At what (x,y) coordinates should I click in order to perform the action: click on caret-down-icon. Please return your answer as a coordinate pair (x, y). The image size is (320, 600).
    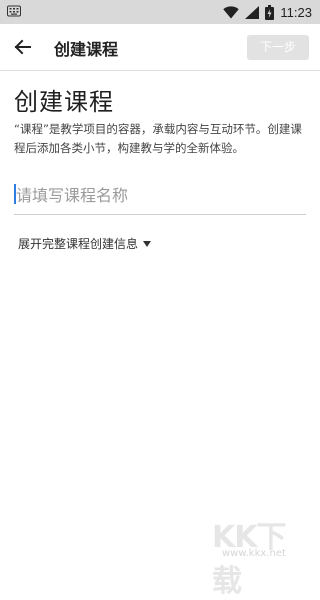
    Looking at the image, I should click on (147, 244).